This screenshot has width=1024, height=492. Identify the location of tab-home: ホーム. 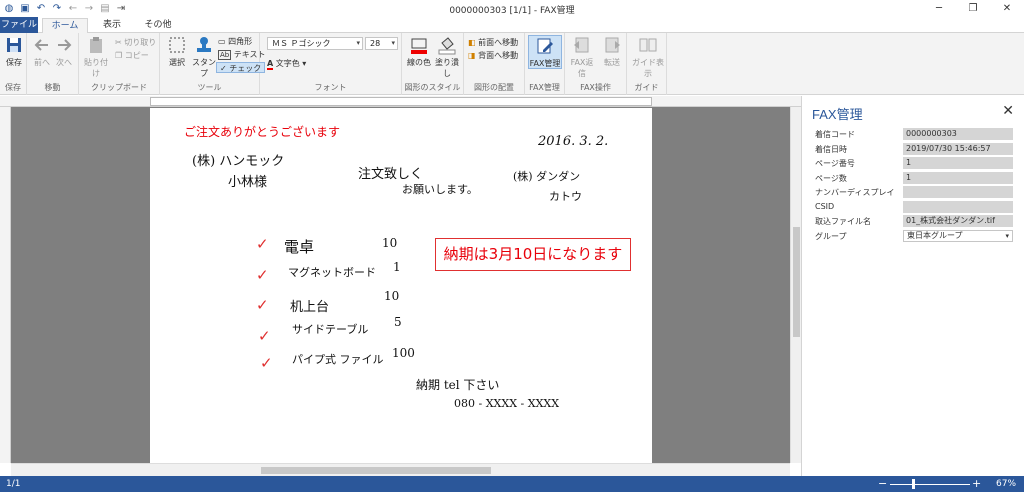
(65, 26).